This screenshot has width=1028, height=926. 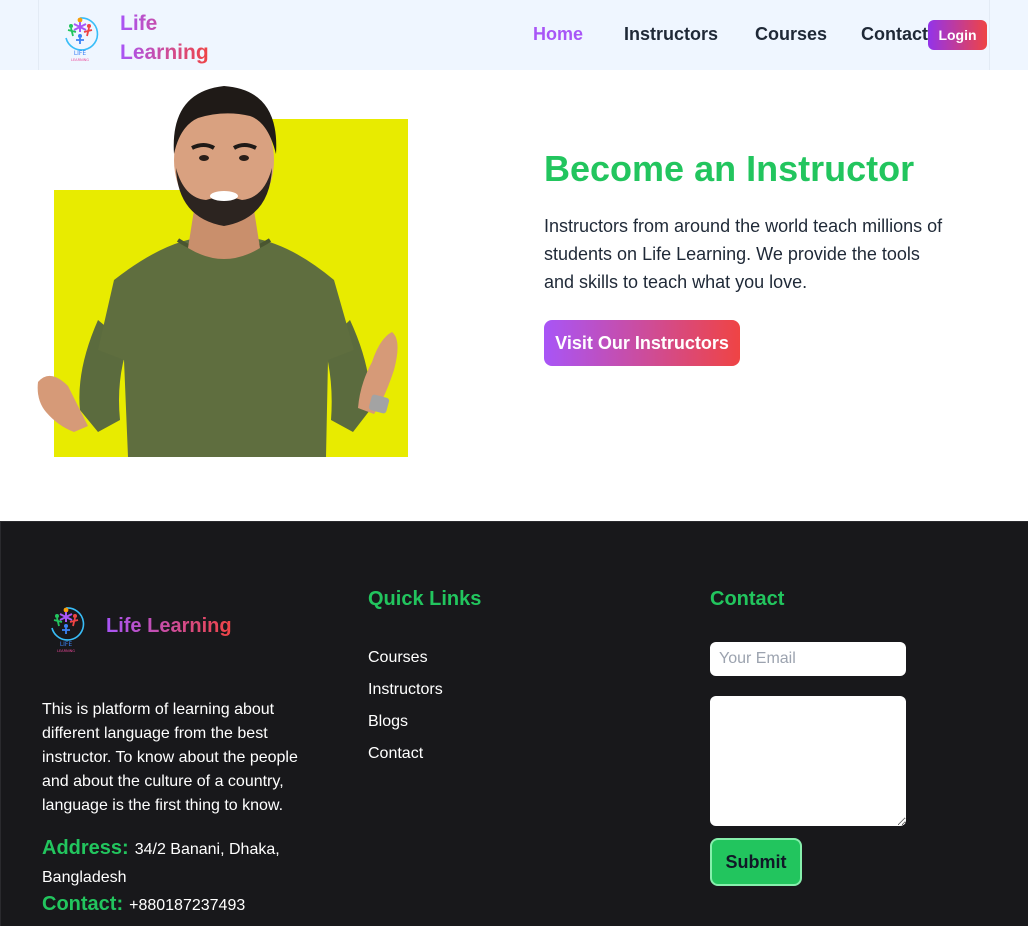 I want to click on message-textarea, so click(x=808, y=761).